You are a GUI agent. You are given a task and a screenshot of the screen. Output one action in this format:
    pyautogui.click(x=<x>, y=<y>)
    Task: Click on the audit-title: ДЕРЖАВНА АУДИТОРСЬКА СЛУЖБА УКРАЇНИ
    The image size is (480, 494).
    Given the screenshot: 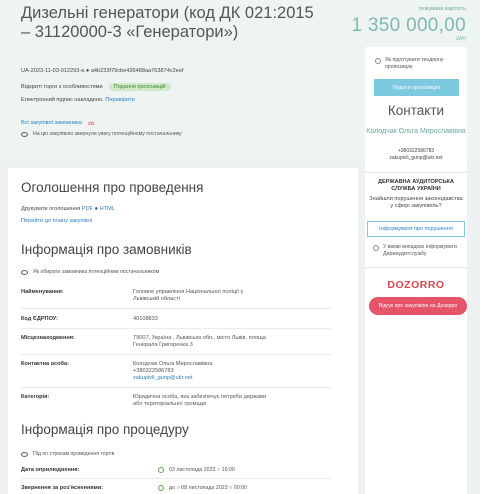 What is the action you would take?
    pyautogui.click(x=416, y=185)
    